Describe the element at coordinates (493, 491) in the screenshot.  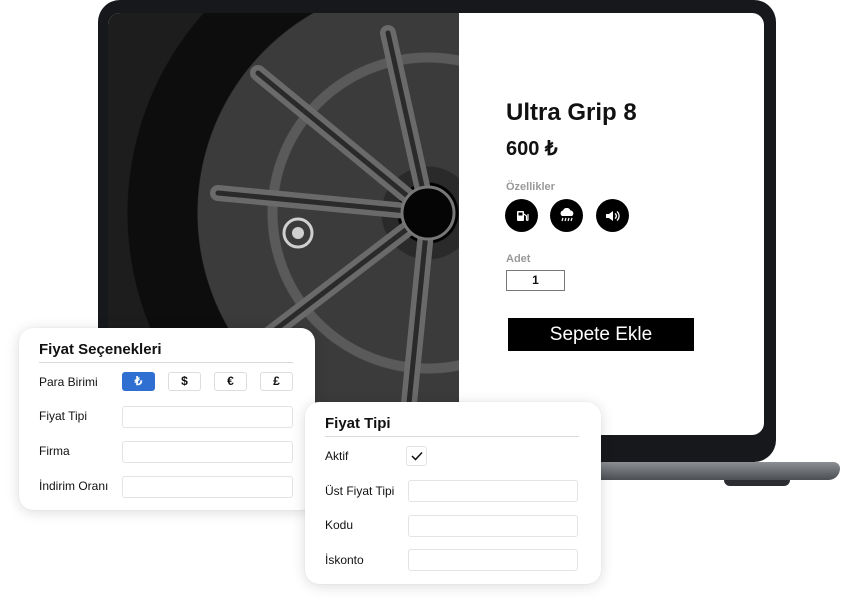
I see `parent-price-type-field` at that location.